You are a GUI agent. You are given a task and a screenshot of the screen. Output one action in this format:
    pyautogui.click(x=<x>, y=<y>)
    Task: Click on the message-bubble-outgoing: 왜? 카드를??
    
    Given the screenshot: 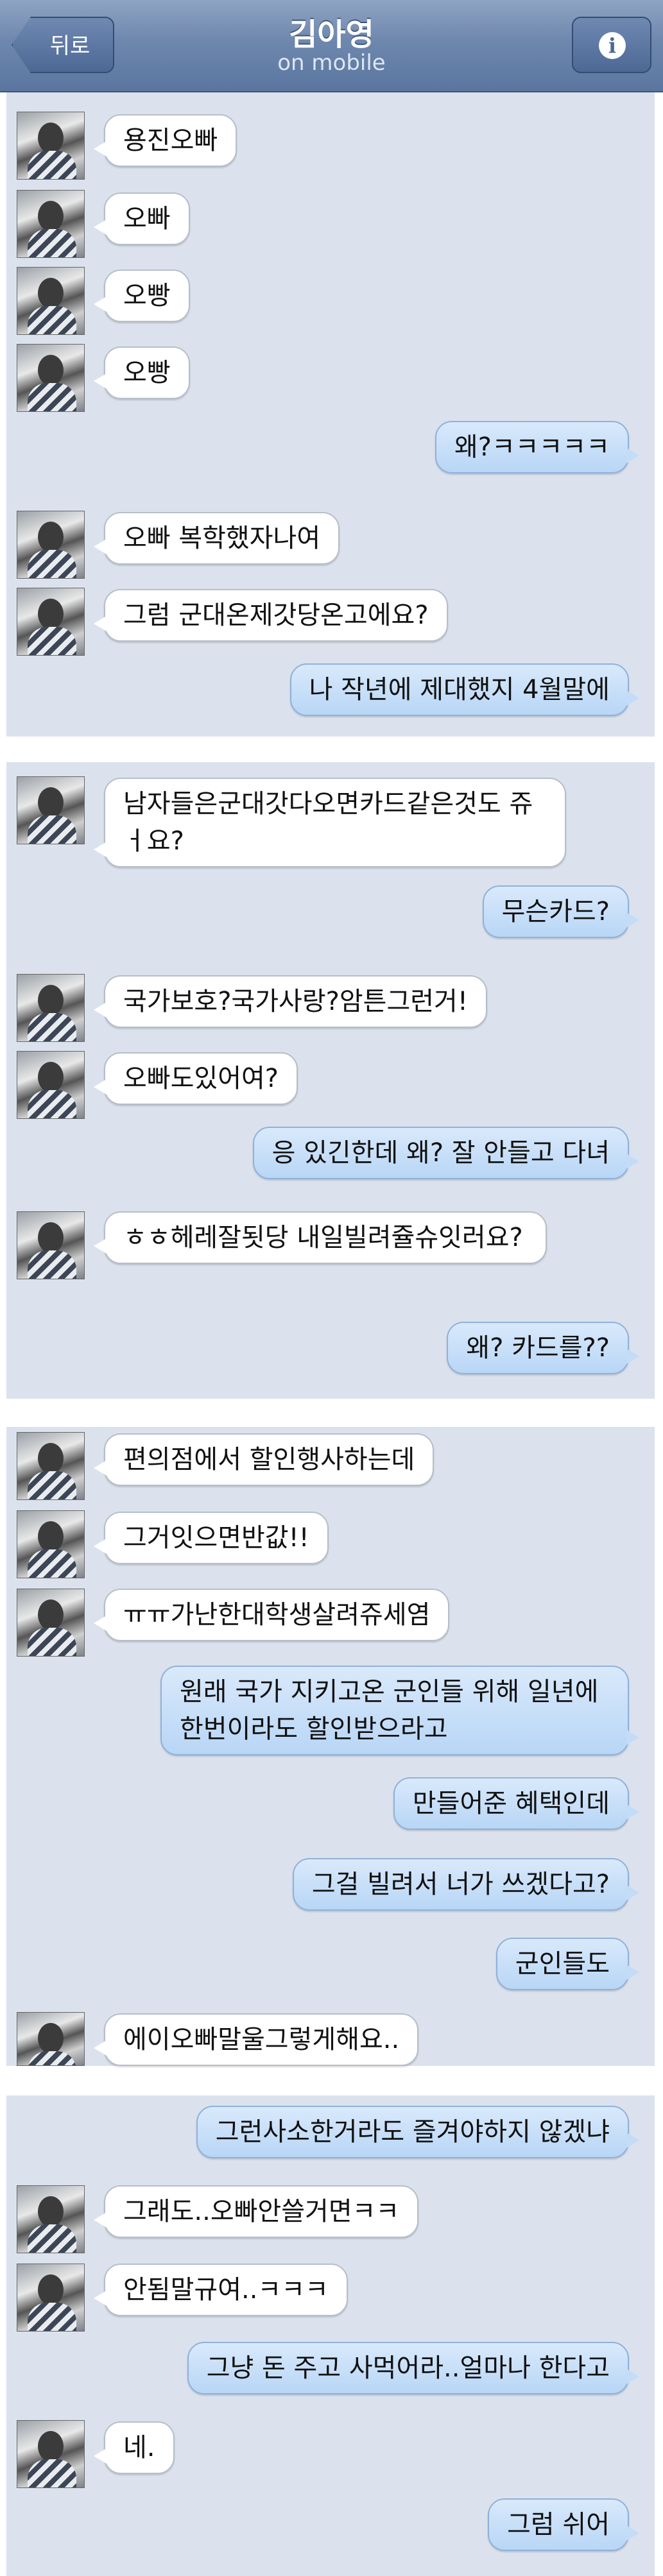 What is the action you would take?
    pyautogui.click(x=543, y=1348)
    